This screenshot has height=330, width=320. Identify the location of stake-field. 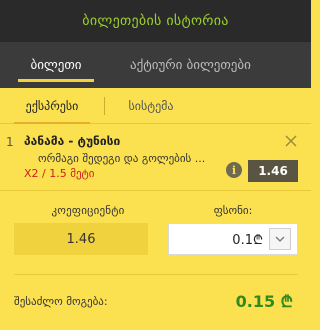
(233, 239).